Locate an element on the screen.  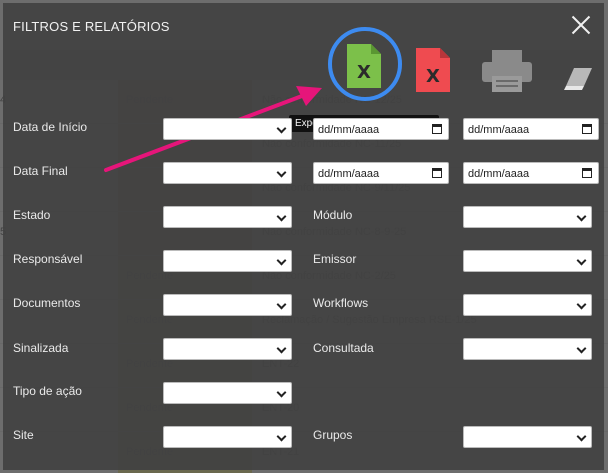
label-tipo-acao: Tipo de ação is located at coordinates (47, 391).